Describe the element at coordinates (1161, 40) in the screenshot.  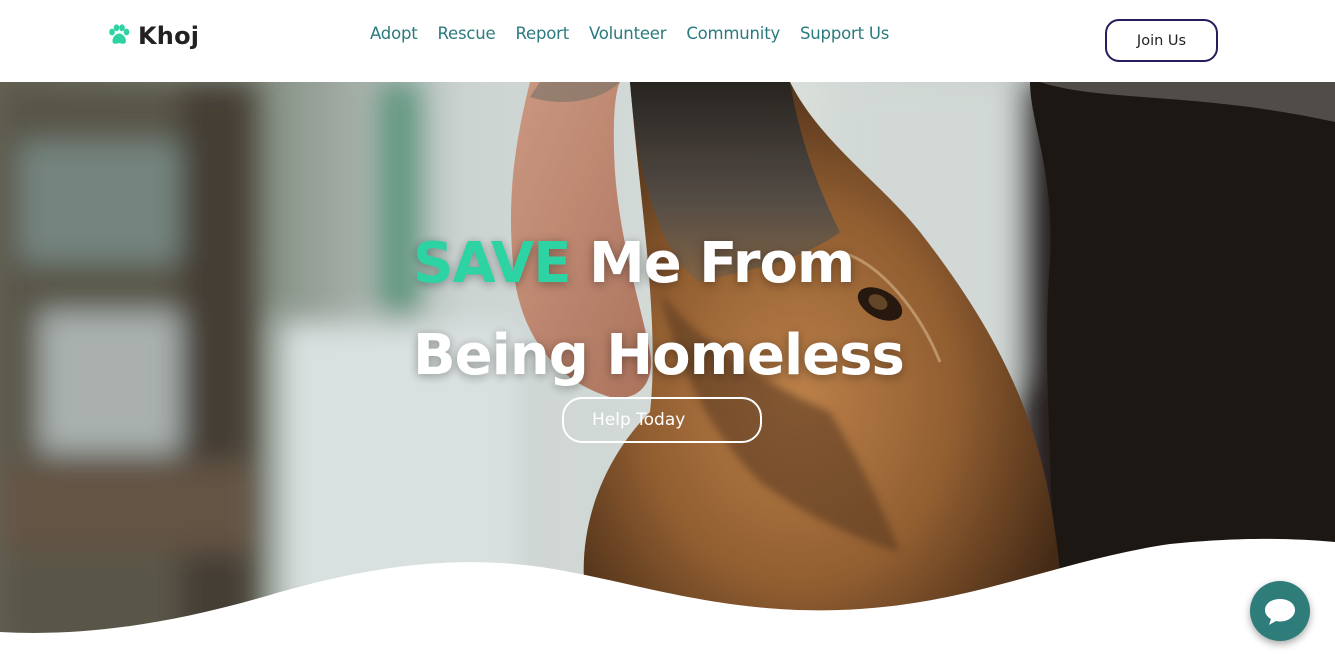
I see `join-us-button: Join Us` at that location.